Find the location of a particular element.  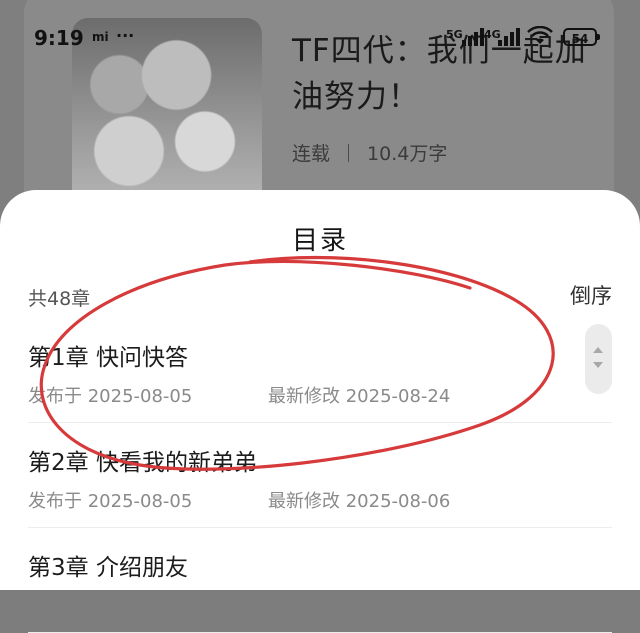

wifi-icon is located at coordinates (540, 35).